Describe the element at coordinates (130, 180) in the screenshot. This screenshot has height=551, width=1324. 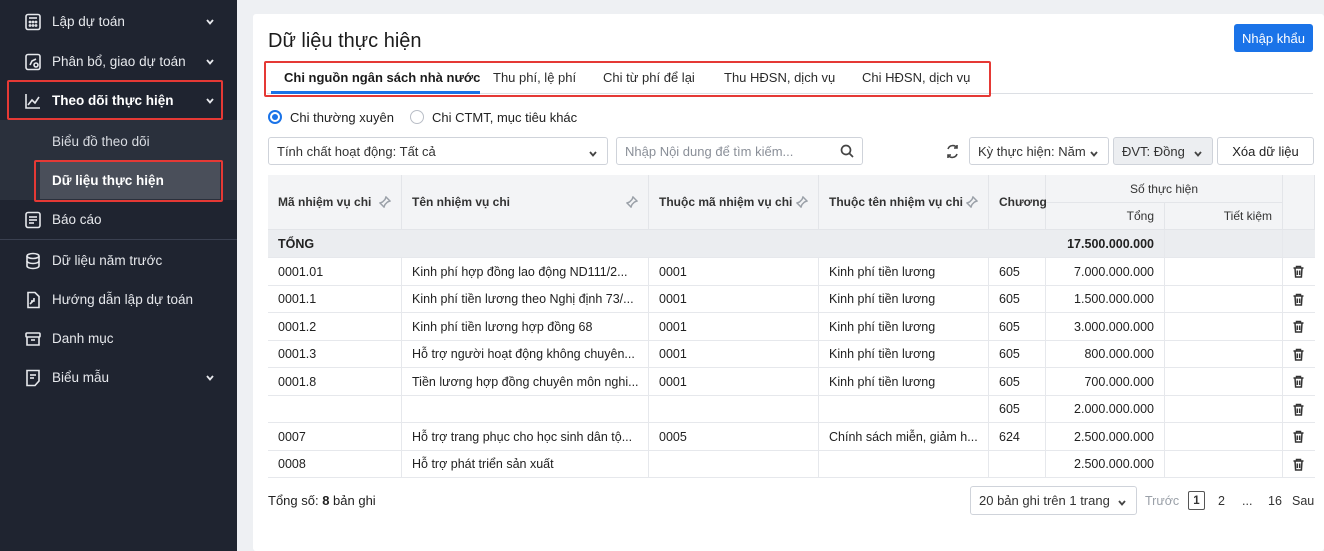
I see `submenu-item-du-lieu-thuc-hien: Dữ liệu thực hiện` at that location.